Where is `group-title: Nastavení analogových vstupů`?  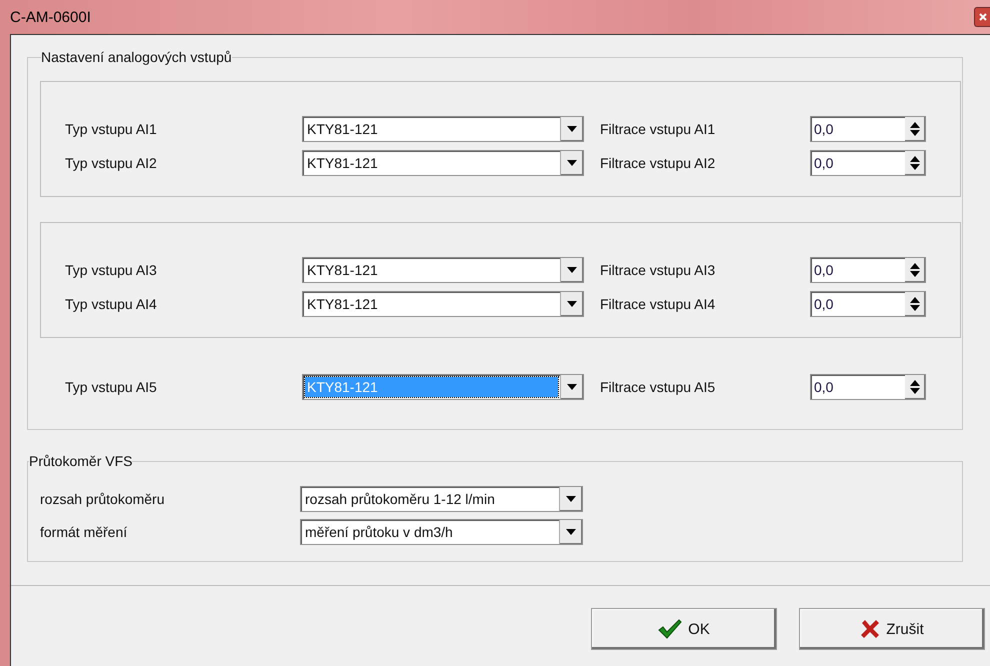
group-title: Nastavení analogových vstupů is located at coordinates (136, 57).